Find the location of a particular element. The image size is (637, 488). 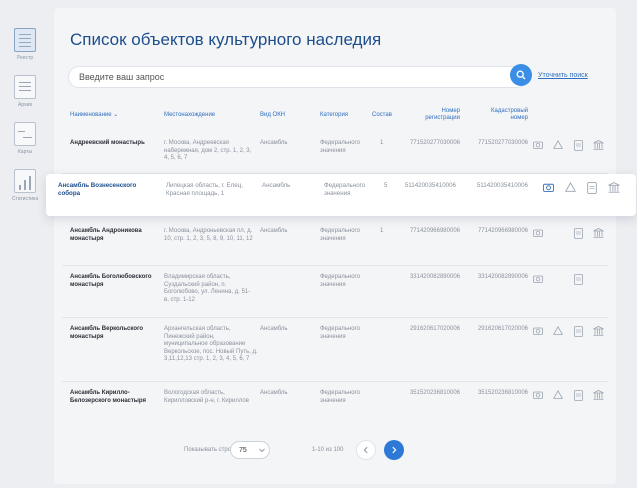

cadastral-number: 351520236810006 is located at coordinates (502, 393).